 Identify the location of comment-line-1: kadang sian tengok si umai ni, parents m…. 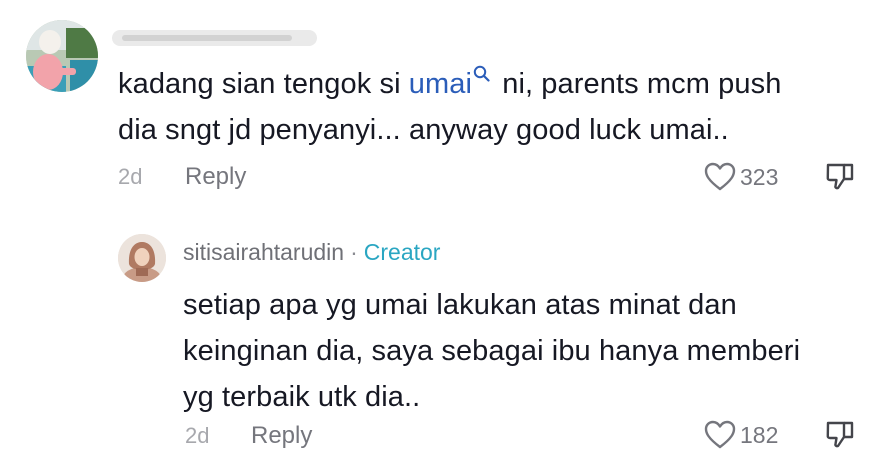
(498, 84).